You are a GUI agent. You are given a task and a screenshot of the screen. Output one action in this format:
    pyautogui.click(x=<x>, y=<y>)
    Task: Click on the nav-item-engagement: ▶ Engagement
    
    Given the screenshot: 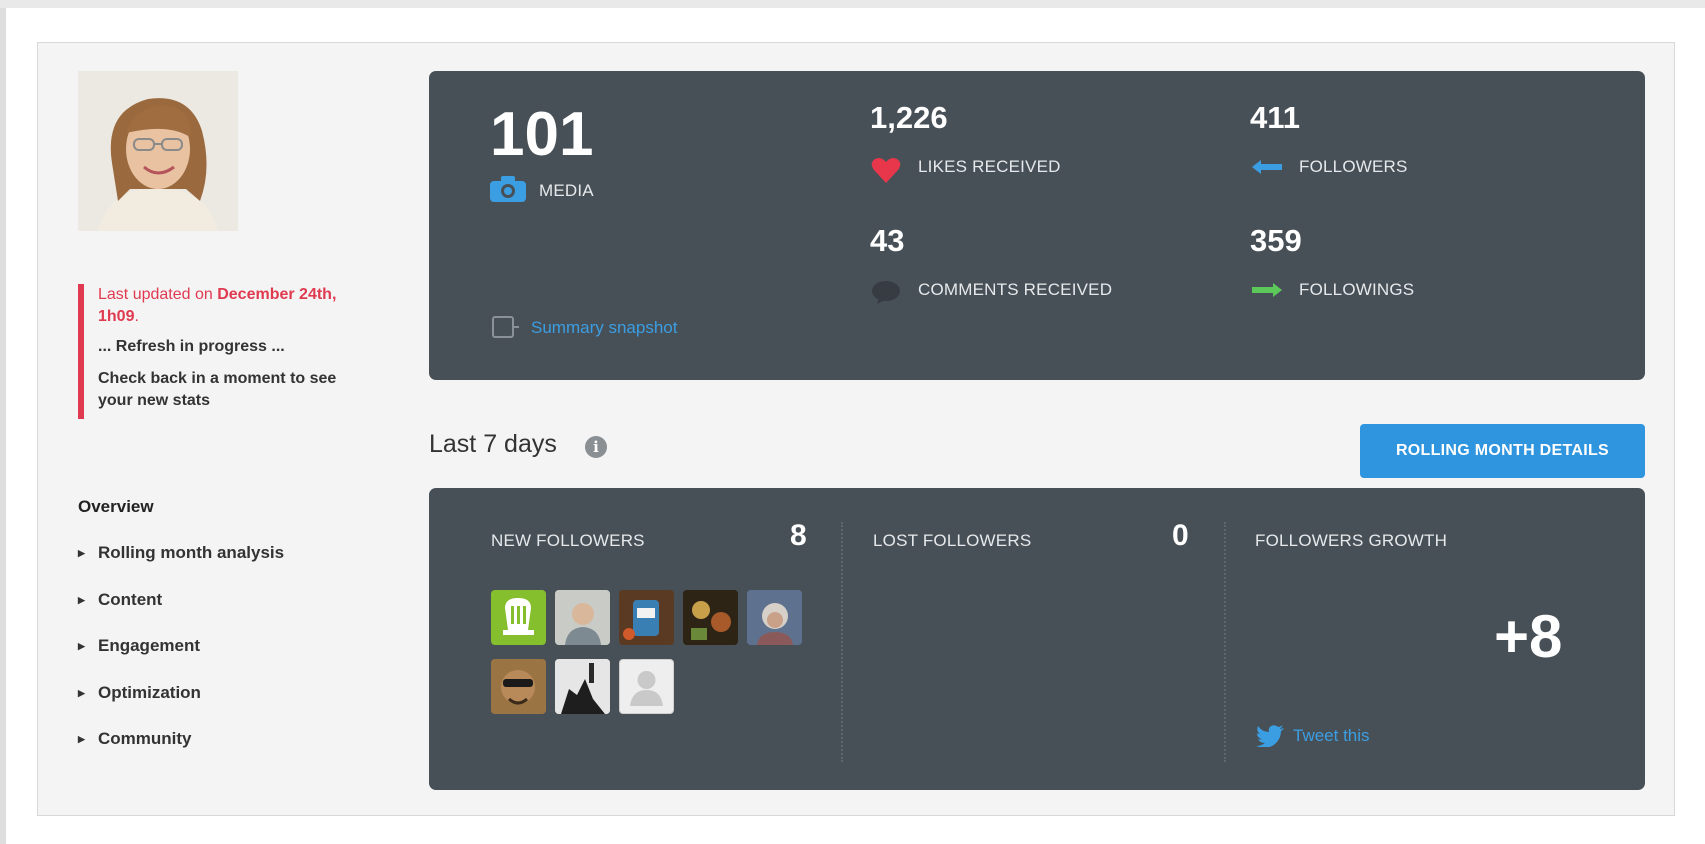 What is the action you would take?
    pyautogui.click(x=139, y=646)
    